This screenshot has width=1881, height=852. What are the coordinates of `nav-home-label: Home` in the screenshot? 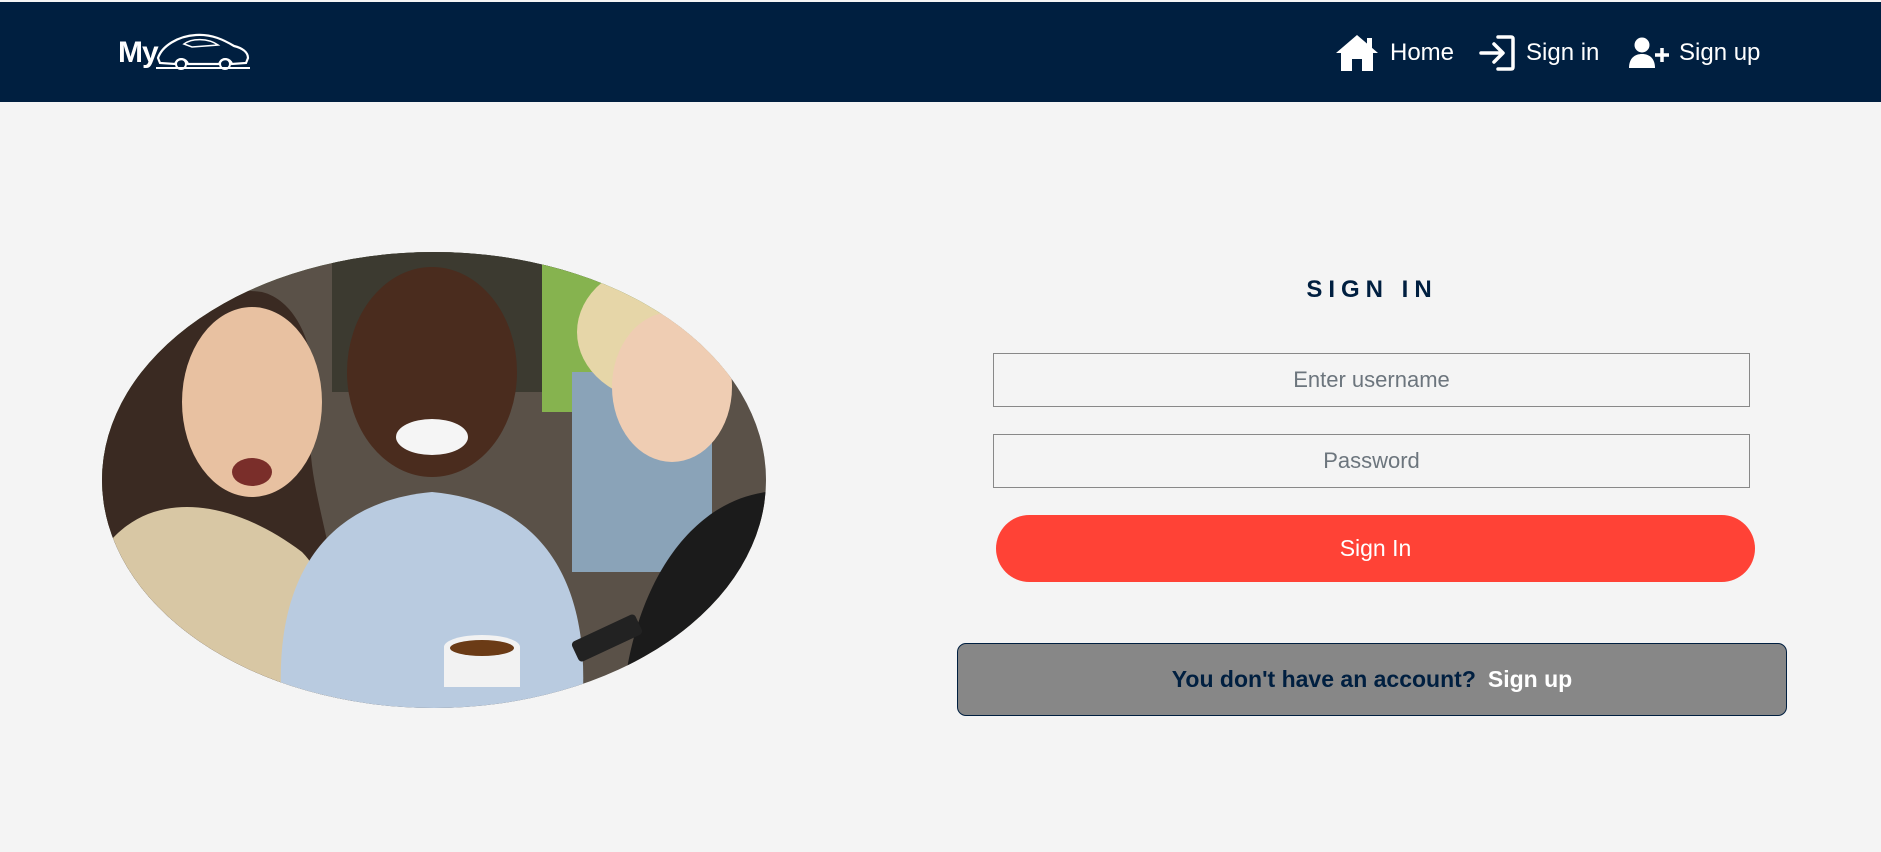 It's located at (1422, 52).